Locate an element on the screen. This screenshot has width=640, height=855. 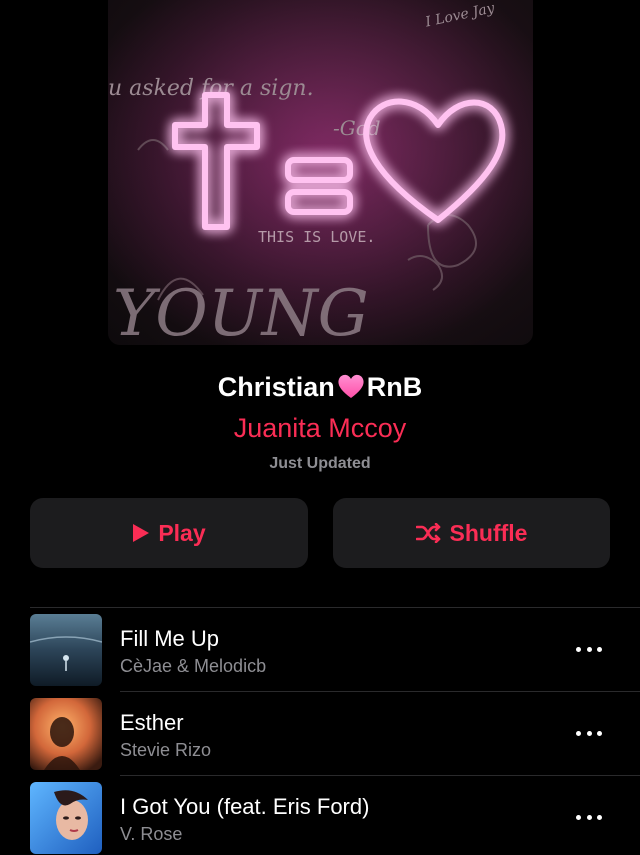
track-title: I Got You (feat. Eris Ford) is located at coordinates (245, 806).